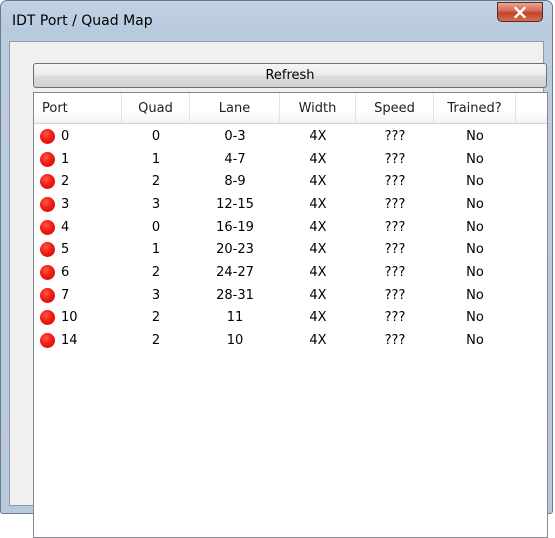  I want to click on port-cell: 10, so click(78, 318).